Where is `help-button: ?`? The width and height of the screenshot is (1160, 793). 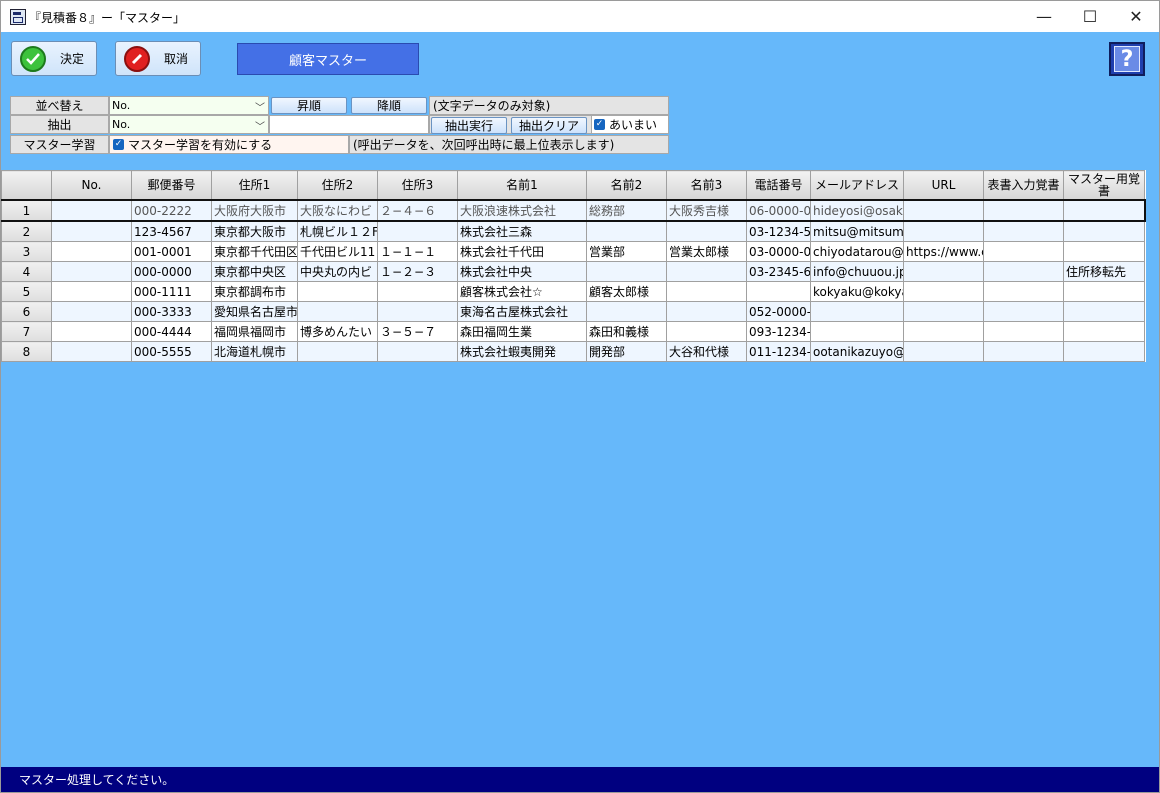
help-button: ? is located at coordinates (1127, 59).